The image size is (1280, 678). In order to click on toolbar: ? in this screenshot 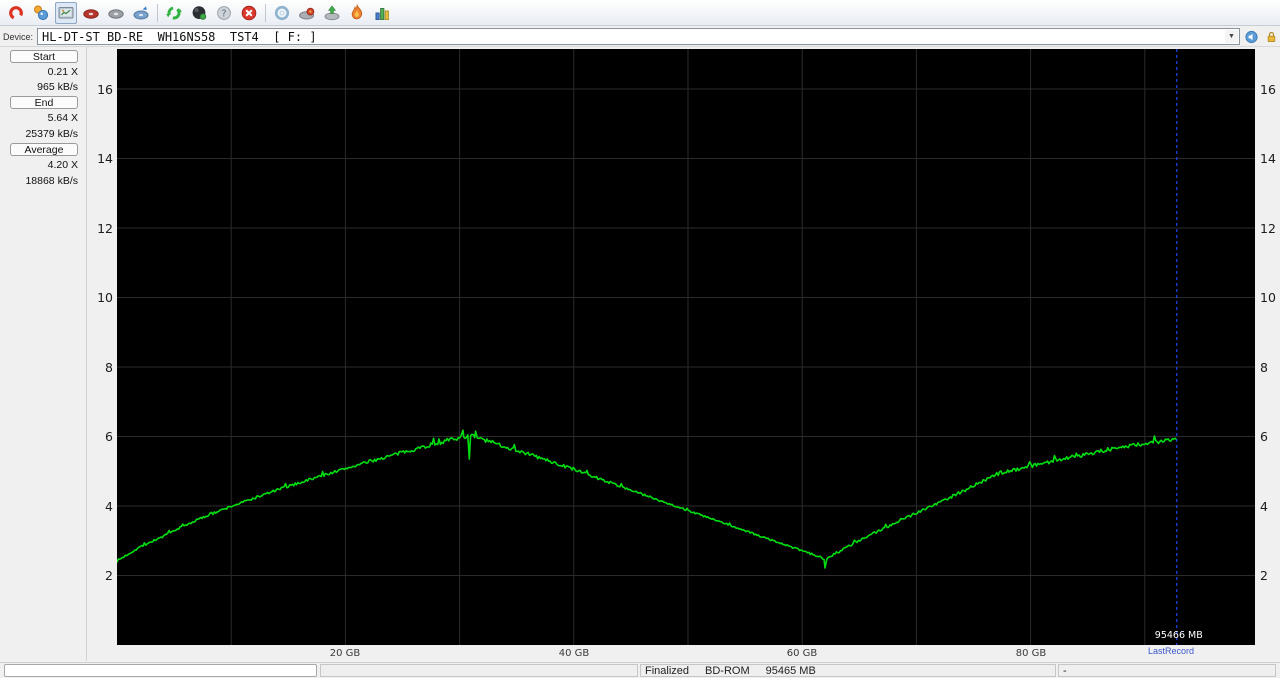, I will do `click(640, 13)`.